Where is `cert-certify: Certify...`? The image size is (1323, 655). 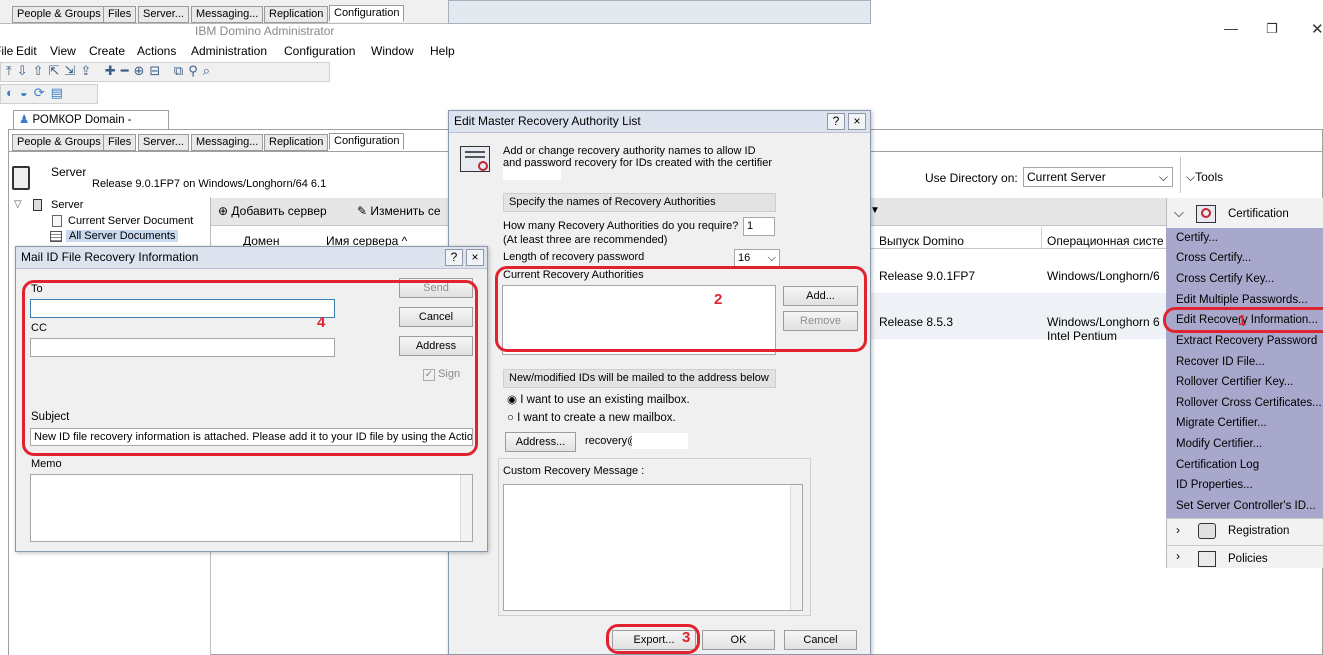 cert-certify: Certify... is located at coordinates (1197, 238).